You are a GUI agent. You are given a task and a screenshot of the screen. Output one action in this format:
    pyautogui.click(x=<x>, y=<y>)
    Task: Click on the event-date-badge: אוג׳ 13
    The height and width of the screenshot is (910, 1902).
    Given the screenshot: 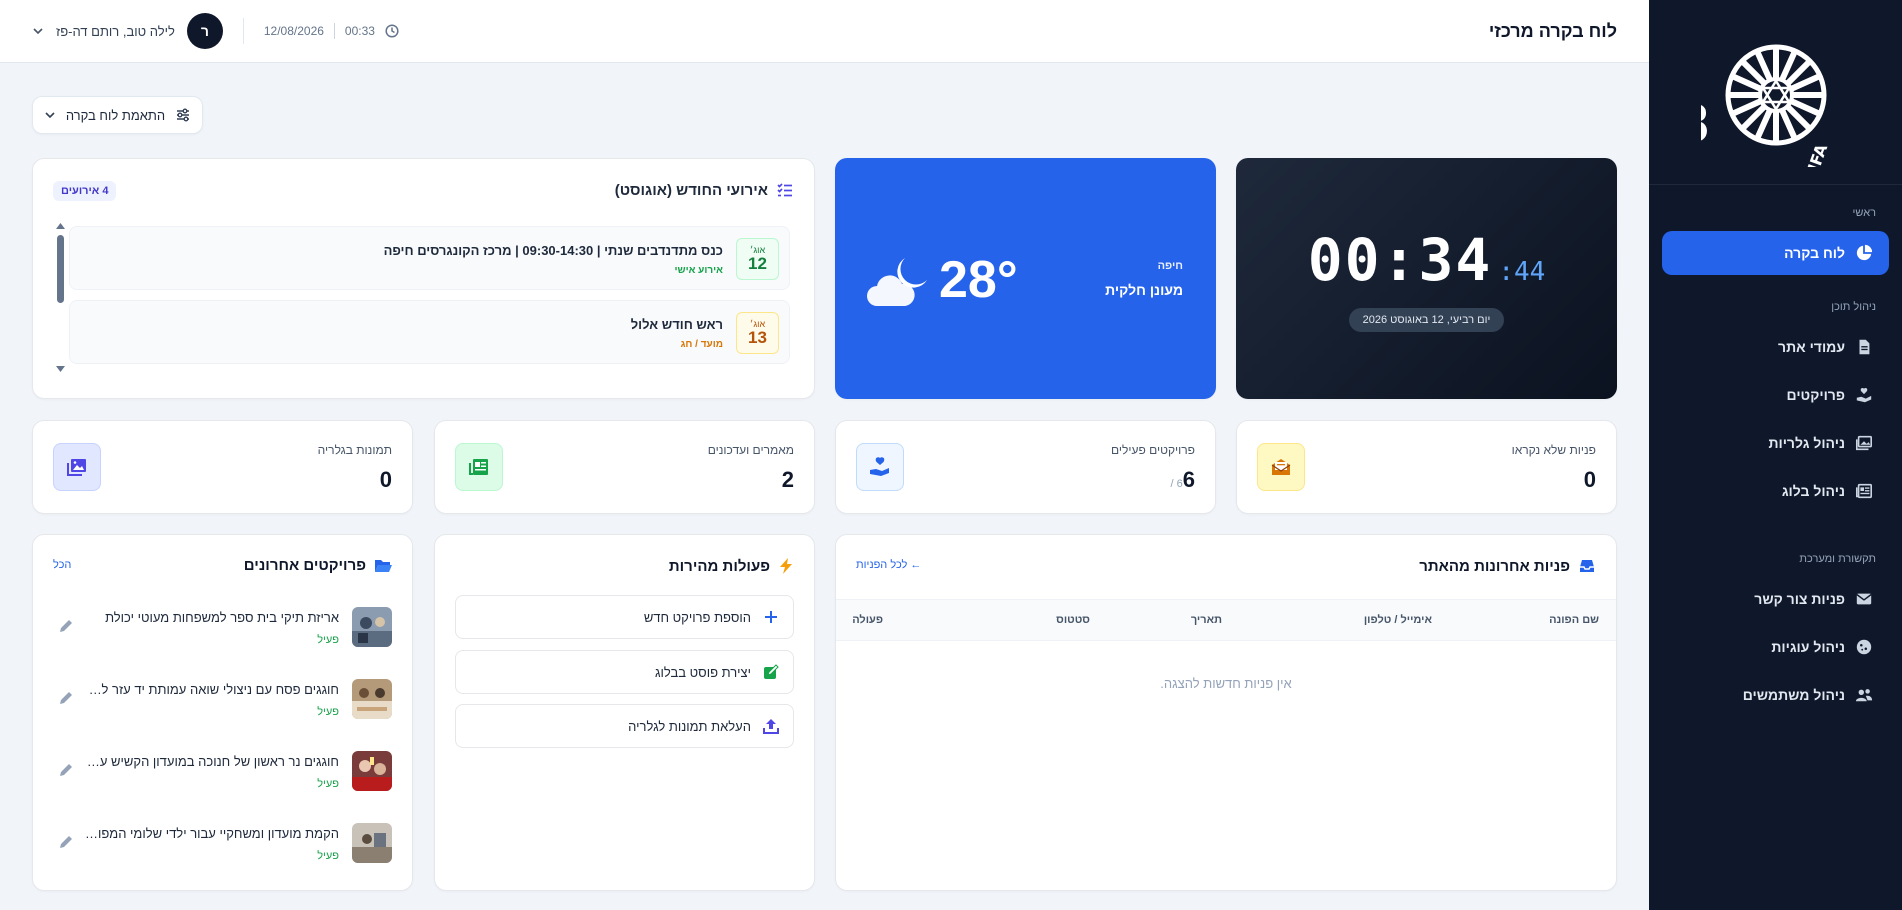 What is the action you would take?
    pyautogui.click(x=757, y=333)
    